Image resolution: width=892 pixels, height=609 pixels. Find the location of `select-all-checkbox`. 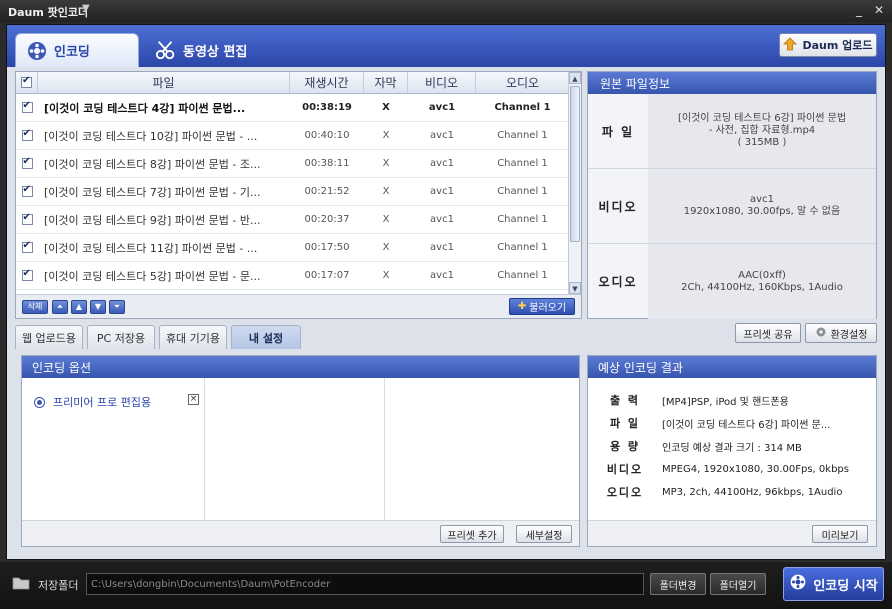

select-all-checkbox is located at coordinates (27, 82).